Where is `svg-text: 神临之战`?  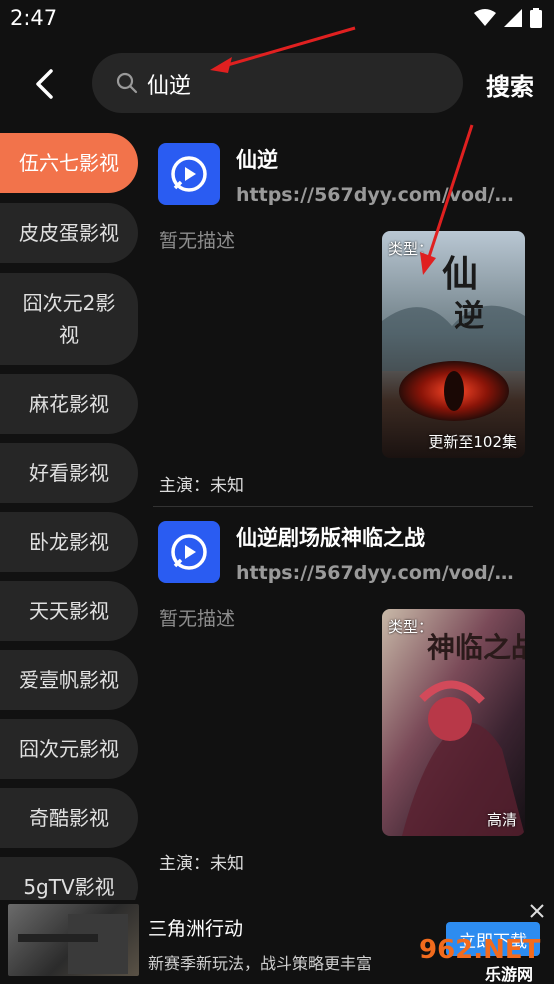 svg-text: 神临之战 is located at coordinates (476, 647).